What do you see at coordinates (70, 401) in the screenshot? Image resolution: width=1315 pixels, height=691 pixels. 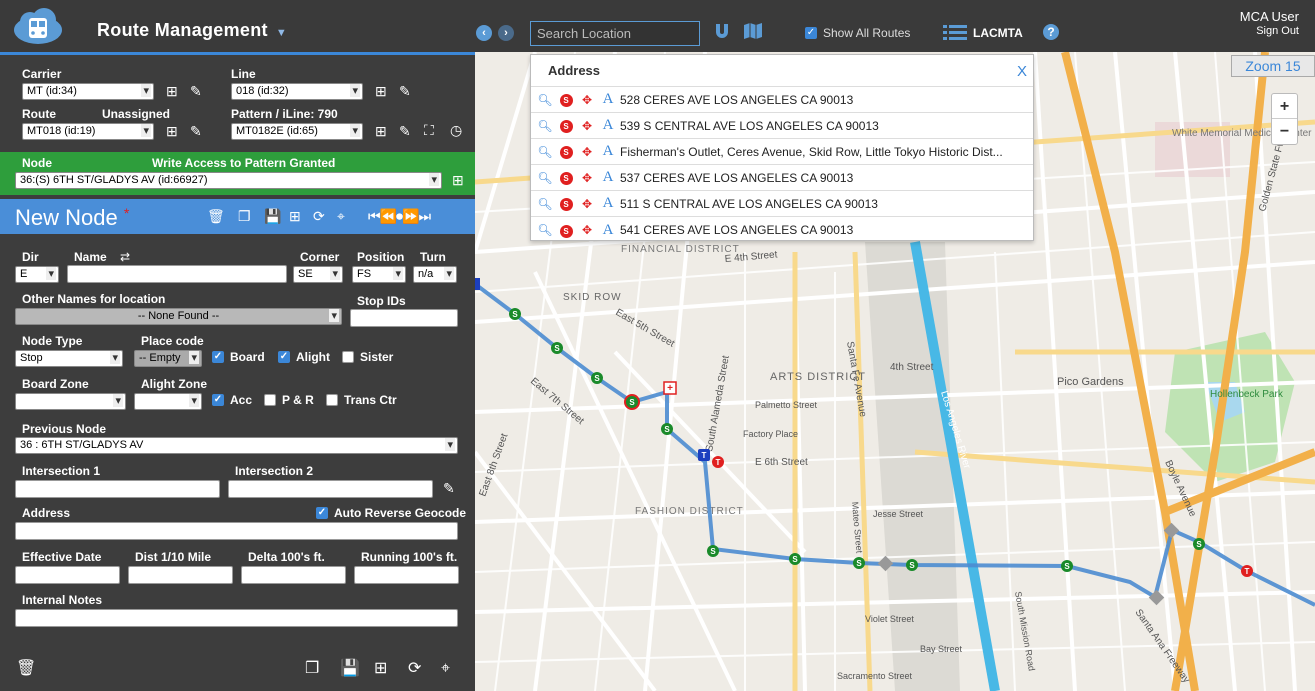 I see `board-zone-select` at bounding box center [70, 401].